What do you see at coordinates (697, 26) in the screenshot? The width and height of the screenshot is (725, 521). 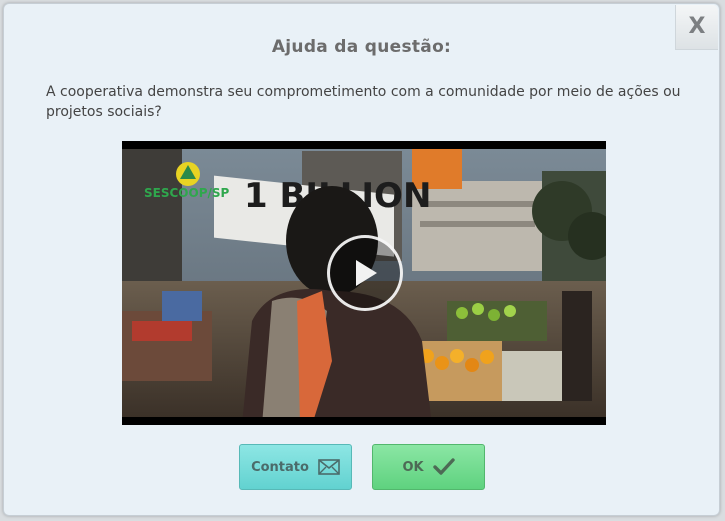 I see `close-icon: X` at bounding box center [697, 26].